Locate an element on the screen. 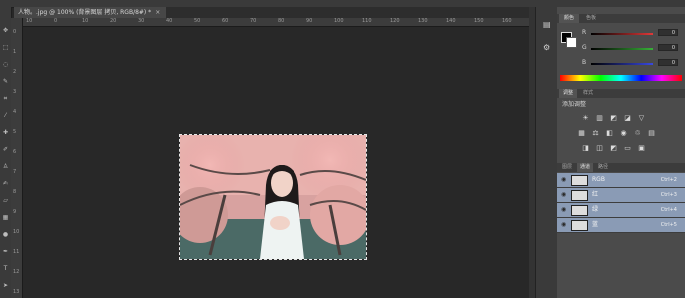  ruler-tick-label: 50 is located at coordinates (197, 21).